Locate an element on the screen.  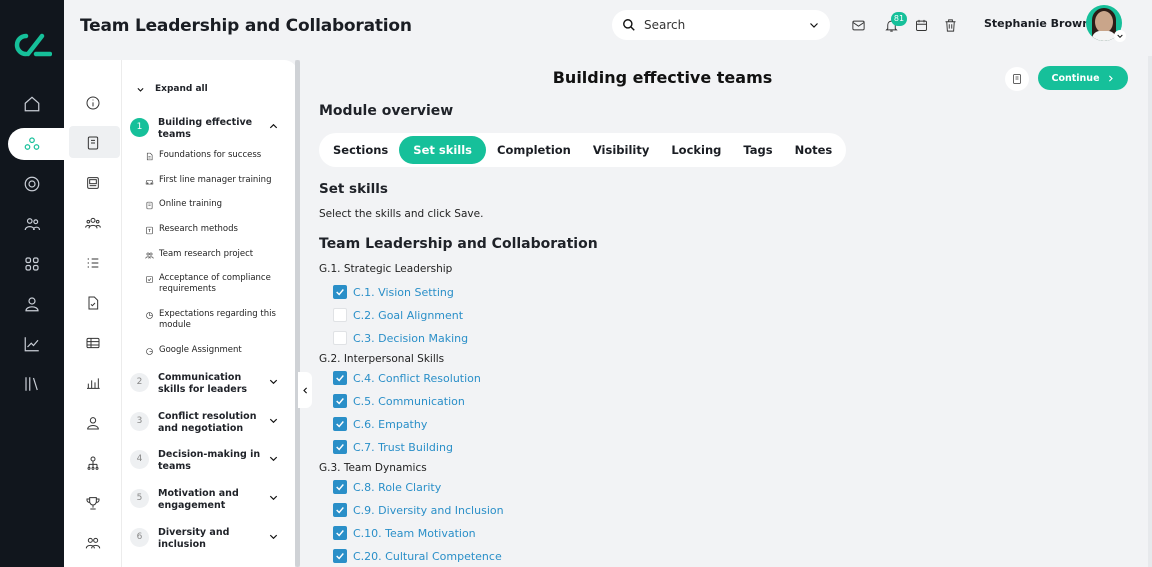
google-icon is located at coordinates (149, 351).